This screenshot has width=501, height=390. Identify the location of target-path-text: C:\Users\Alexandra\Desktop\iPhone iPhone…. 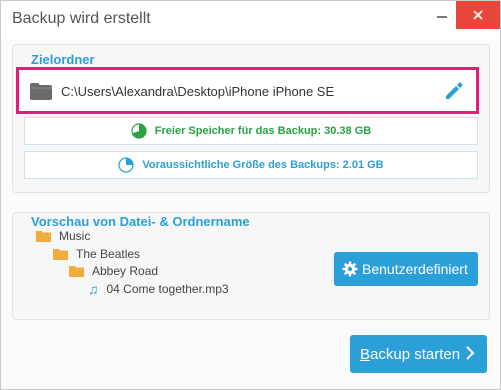
(198, 91).